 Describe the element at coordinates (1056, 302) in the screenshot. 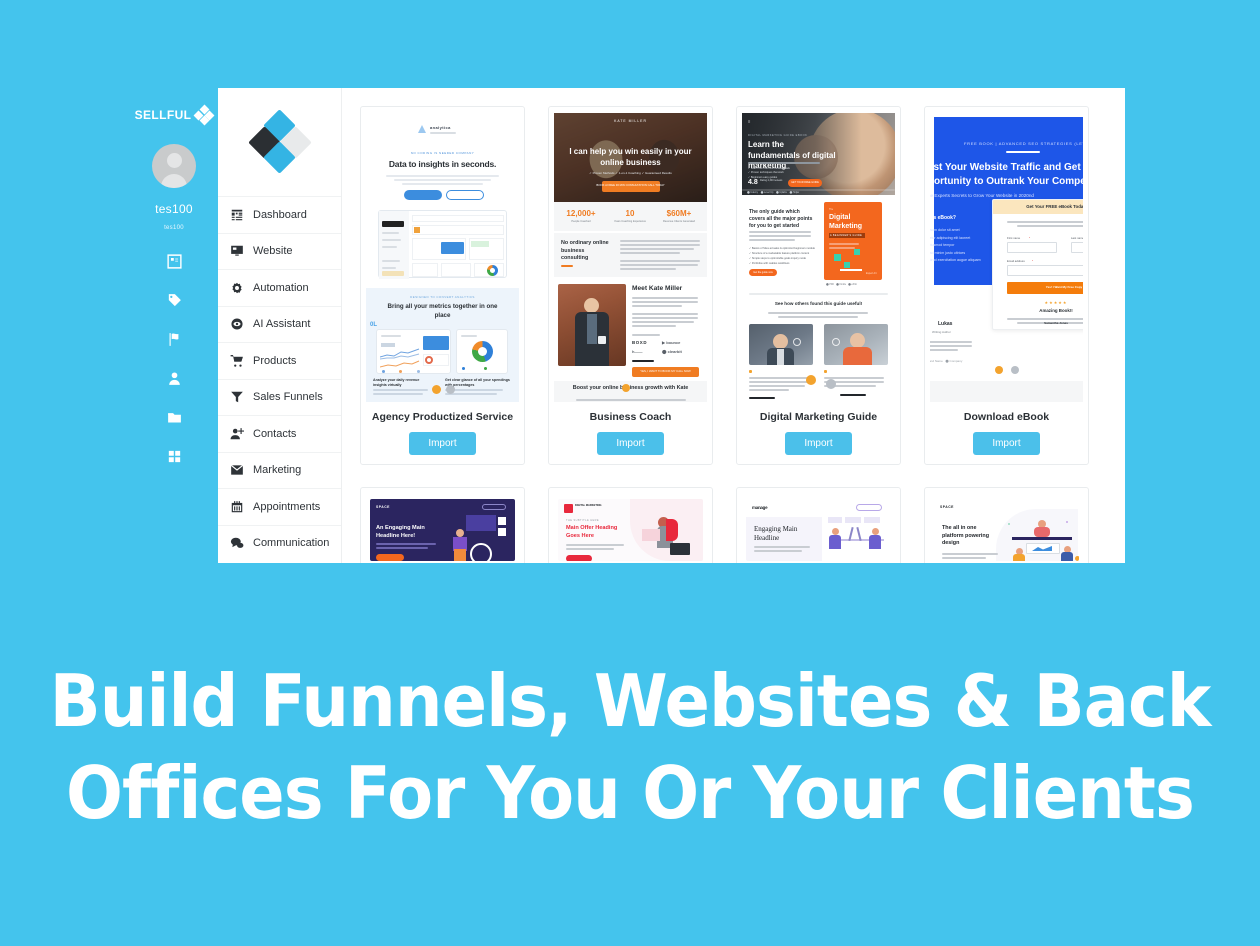

I see `preview-stars: ★★★★★` at that location.